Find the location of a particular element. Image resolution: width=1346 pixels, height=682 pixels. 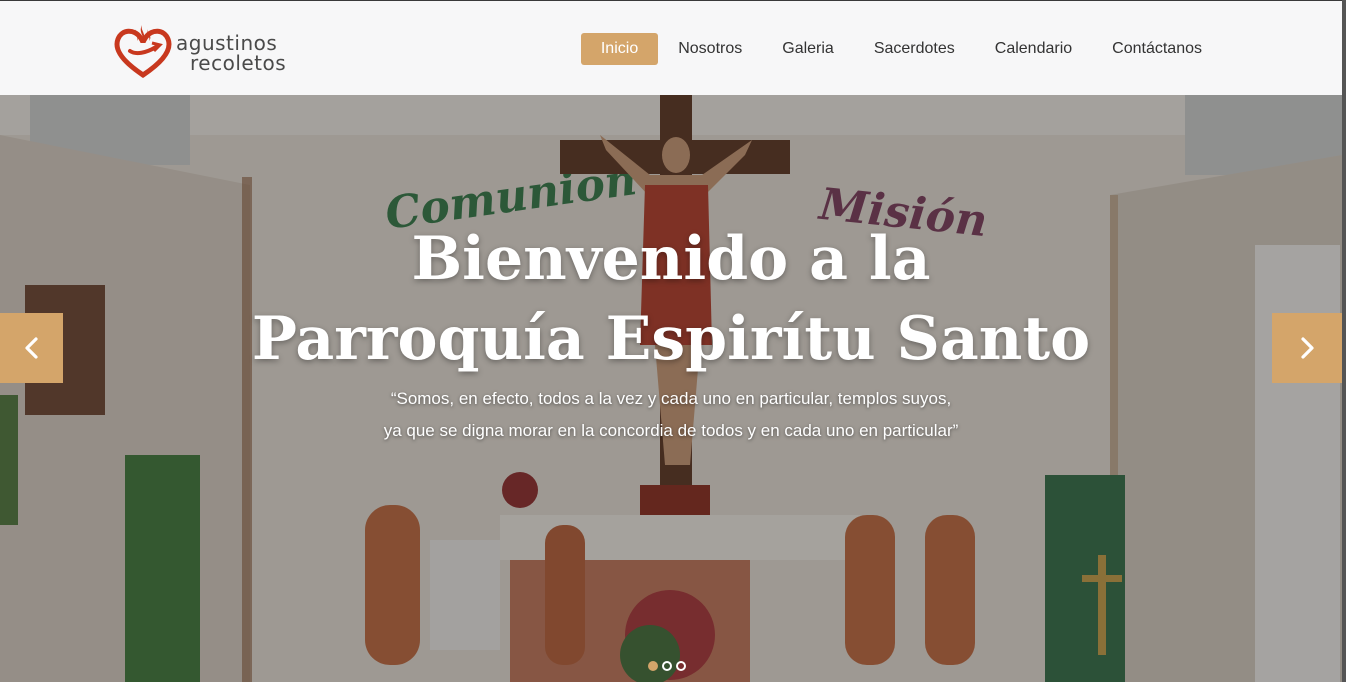

chevron-left-icon is located at coordinates (31, 348).